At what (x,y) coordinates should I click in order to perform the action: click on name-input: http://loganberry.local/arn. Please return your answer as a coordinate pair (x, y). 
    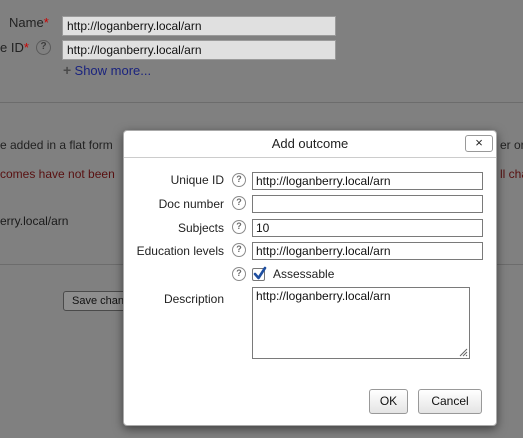
    Looking at the image, I should click on (199, 26).